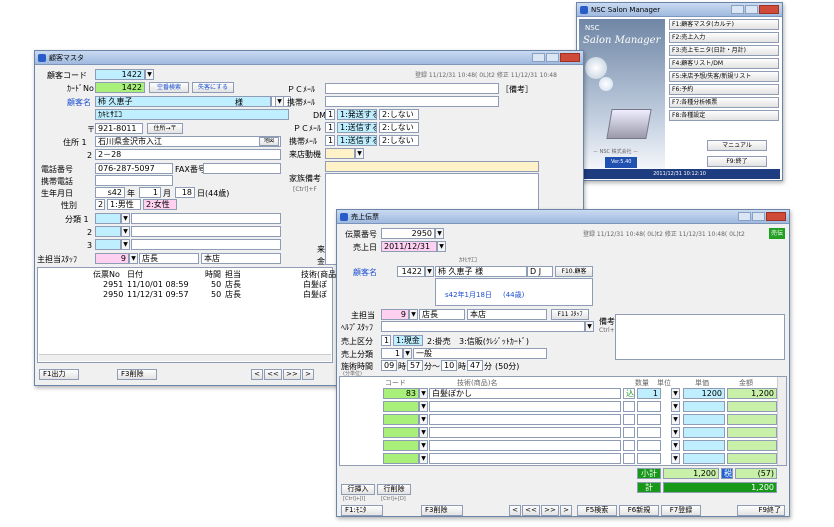  Describe the element at coordinates (330, 127) in the screenshot. I see `pcmail-flag-field: 1` at that location.